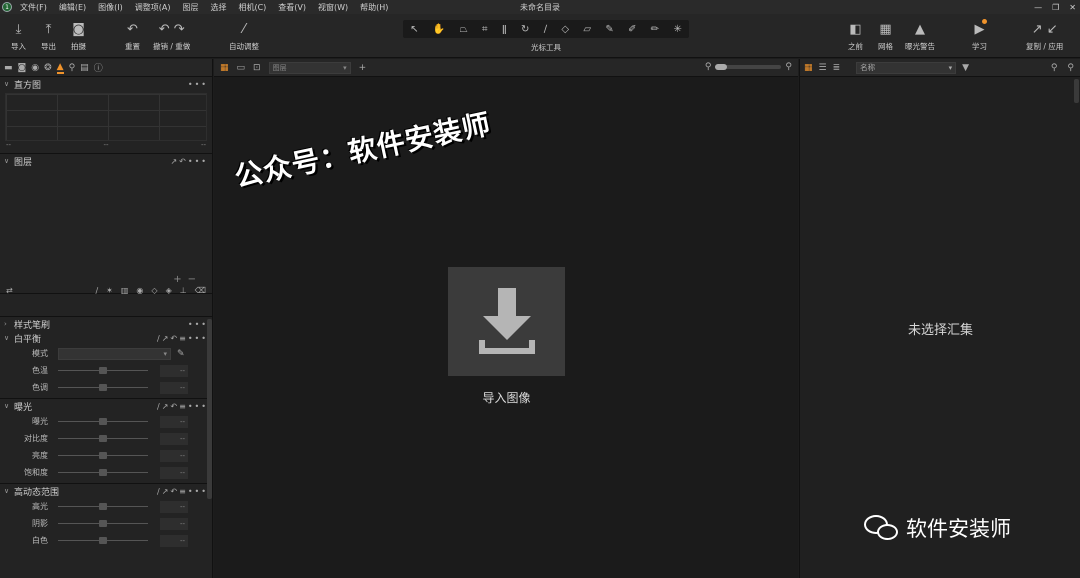 This screenshot has width=1080, height=578. Describe the element at coordinates (906, 67) in the screenshot. I see `sort-select: 名称` at that location.